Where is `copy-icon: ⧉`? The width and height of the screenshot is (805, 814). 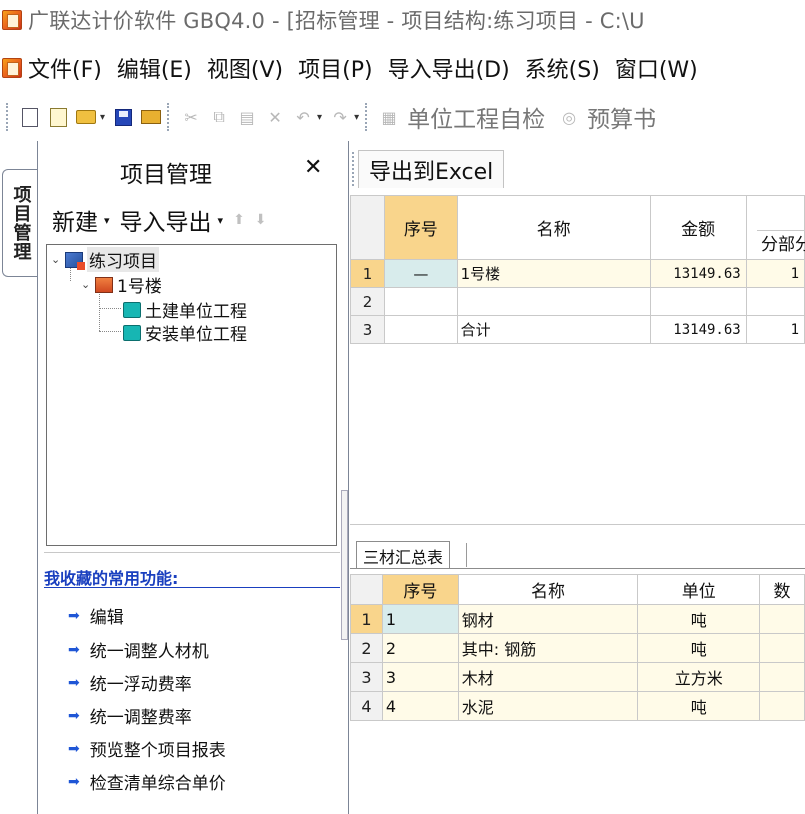 copy-icon: ⧉ is located at coordinates (219, 117).